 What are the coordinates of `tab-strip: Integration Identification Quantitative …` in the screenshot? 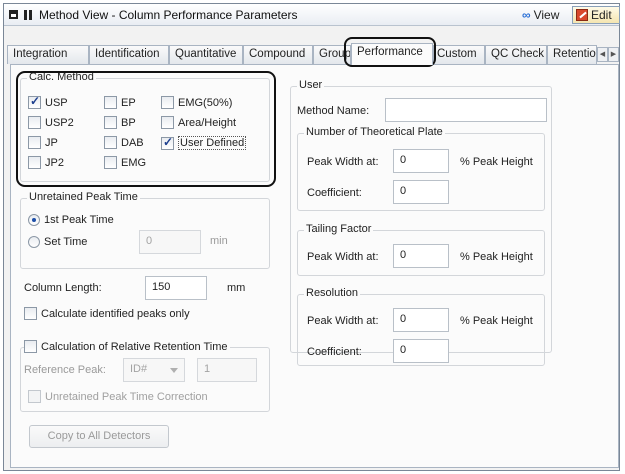 It's located at (313, 54).